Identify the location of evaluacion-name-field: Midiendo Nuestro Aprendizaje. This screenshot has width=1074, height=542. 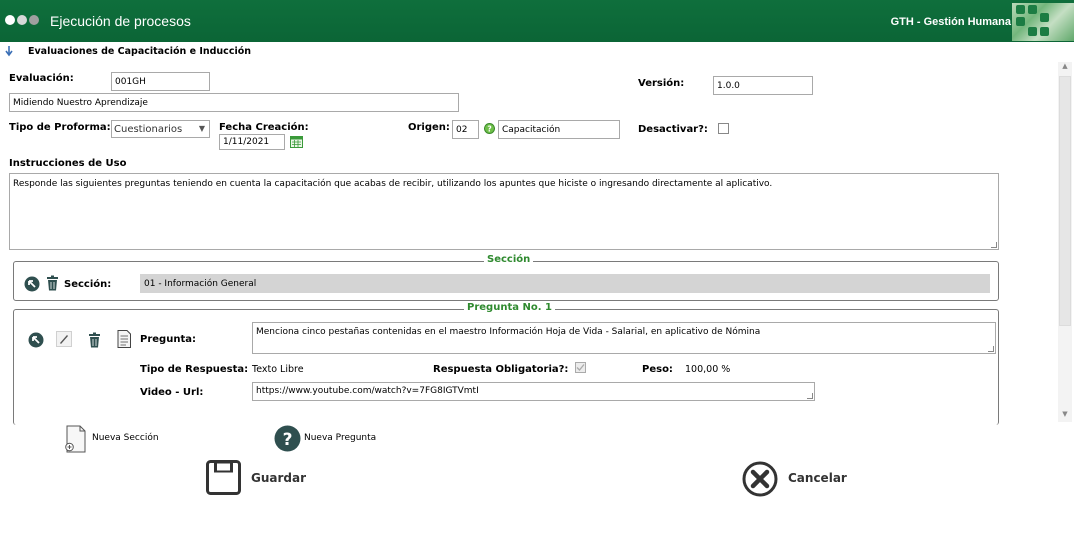
(234, 102).